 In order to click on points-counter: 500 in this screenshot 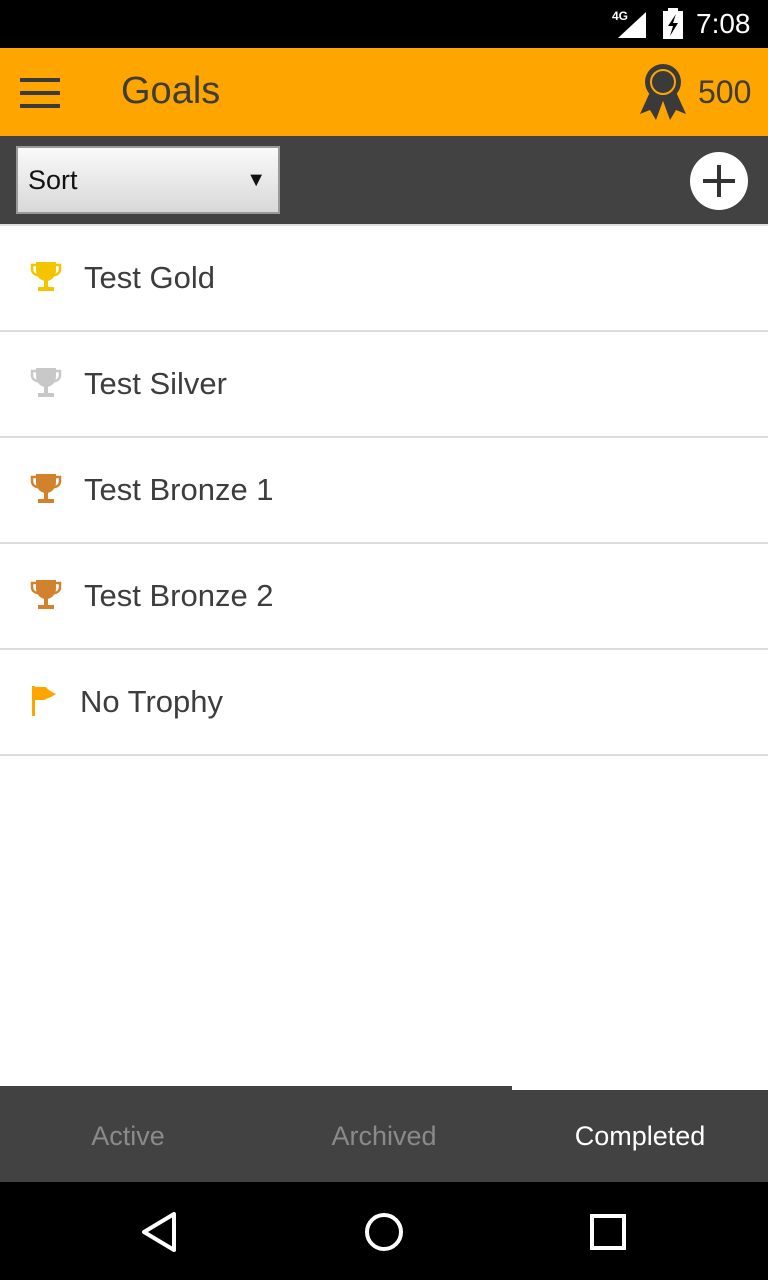, I will do `click(725, 92)`.